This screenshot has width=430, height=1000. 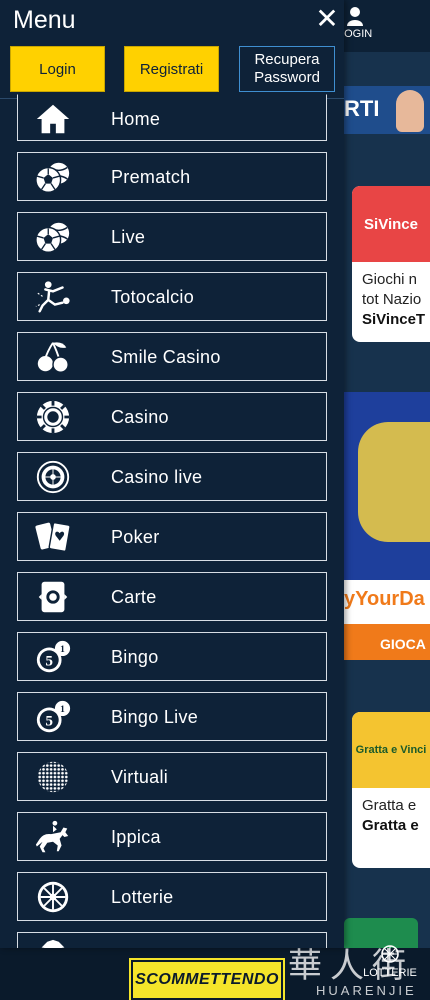 What do you see at coordinates (142, 897) in the screenshot?
I see `menu-item-label: Lotterie` at bounding box center [142, 897].